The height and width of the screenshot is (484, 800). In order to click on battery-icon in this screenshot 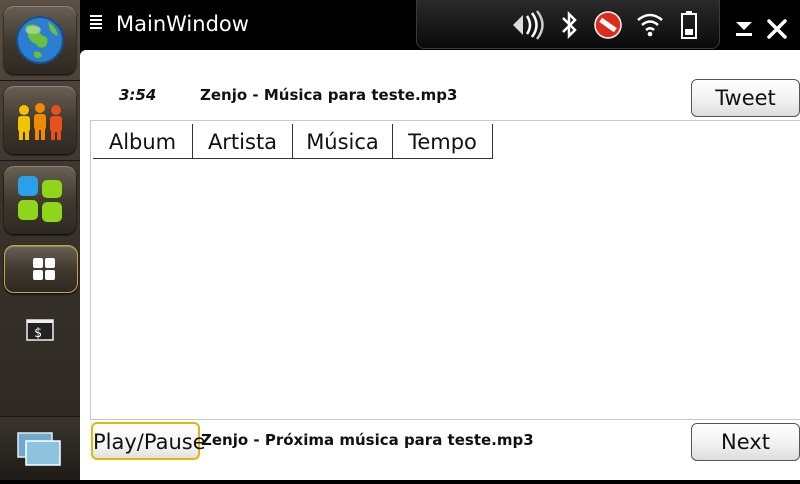, I will do `click(689, 25)`.